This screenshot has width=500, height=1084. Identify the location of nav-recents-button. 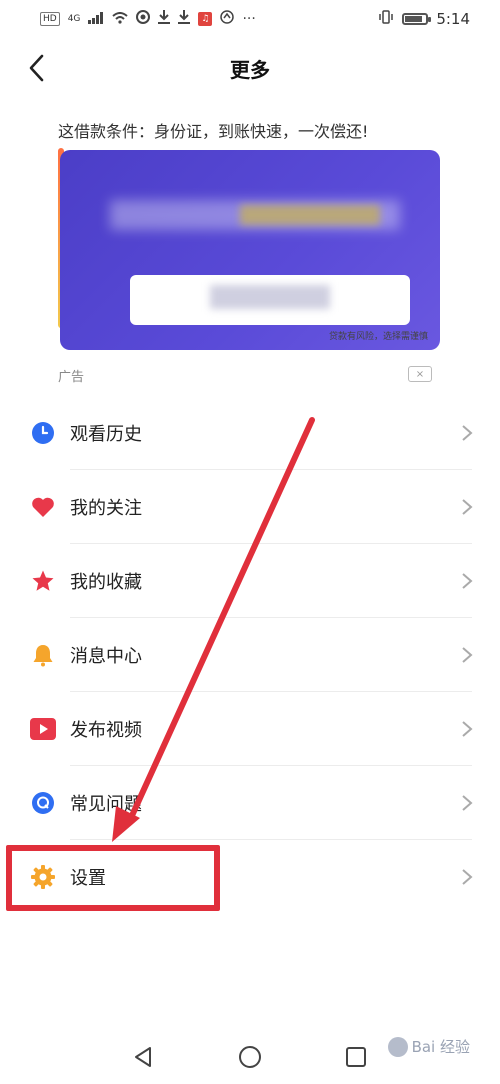
(356, 1057).